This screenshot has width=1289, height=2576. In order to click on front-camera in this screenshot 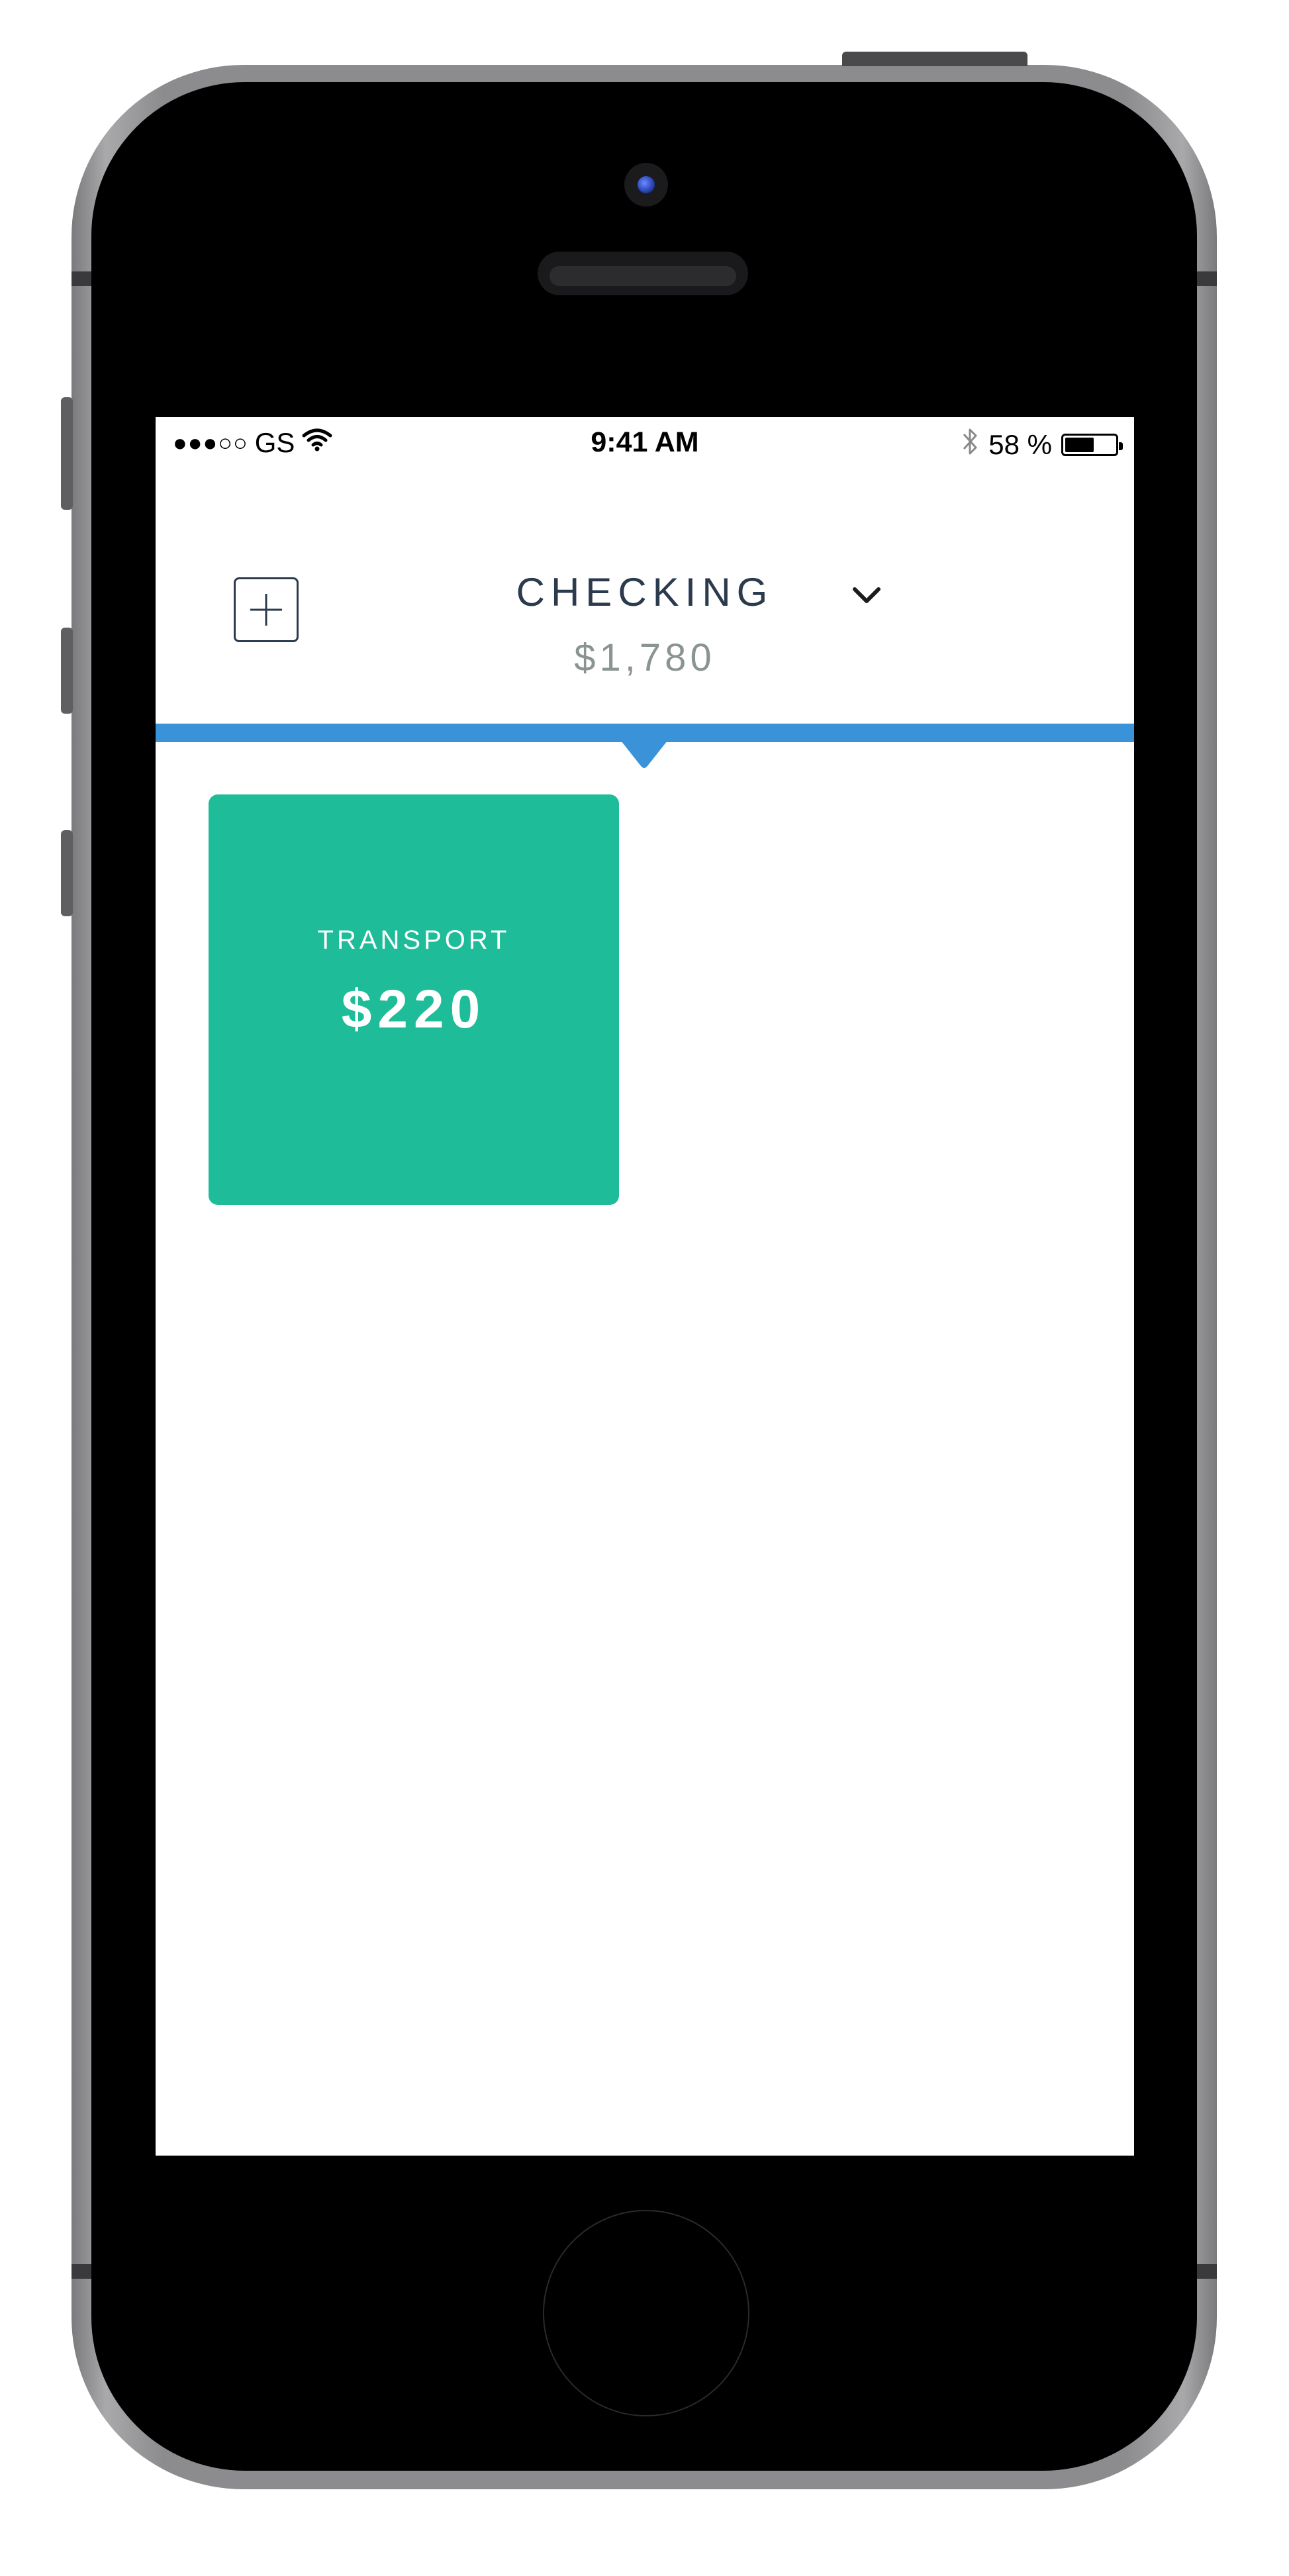, I will do `click(646, 185)`.